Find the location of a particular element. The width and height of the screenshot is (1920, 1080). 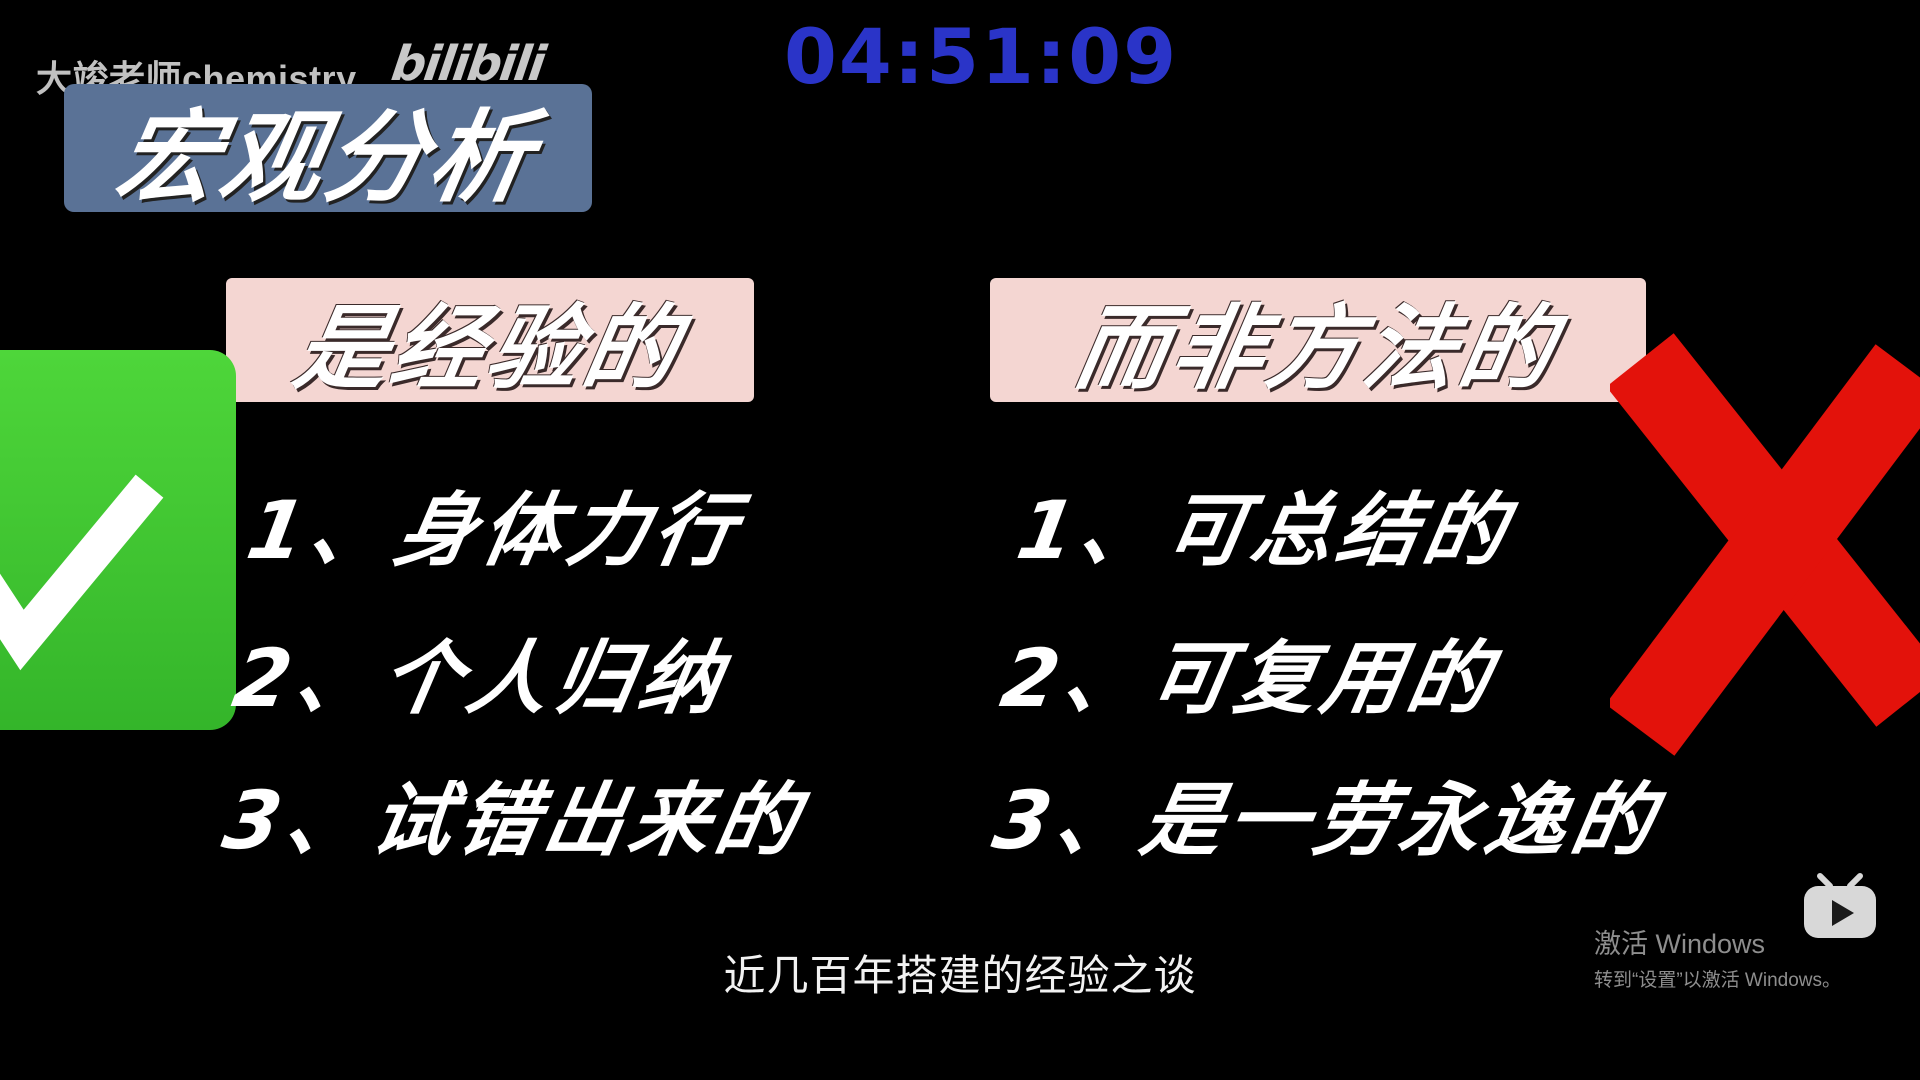

section-title: 宏观分析 is located at coordinates (326, 157).